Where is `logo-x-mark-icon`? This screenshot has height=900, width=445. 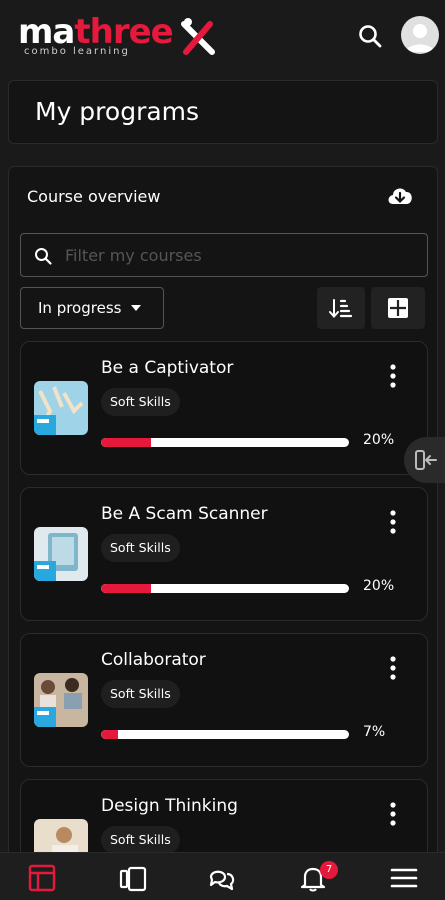 logo-x-mark-icon is located at coordinates (198, 36).